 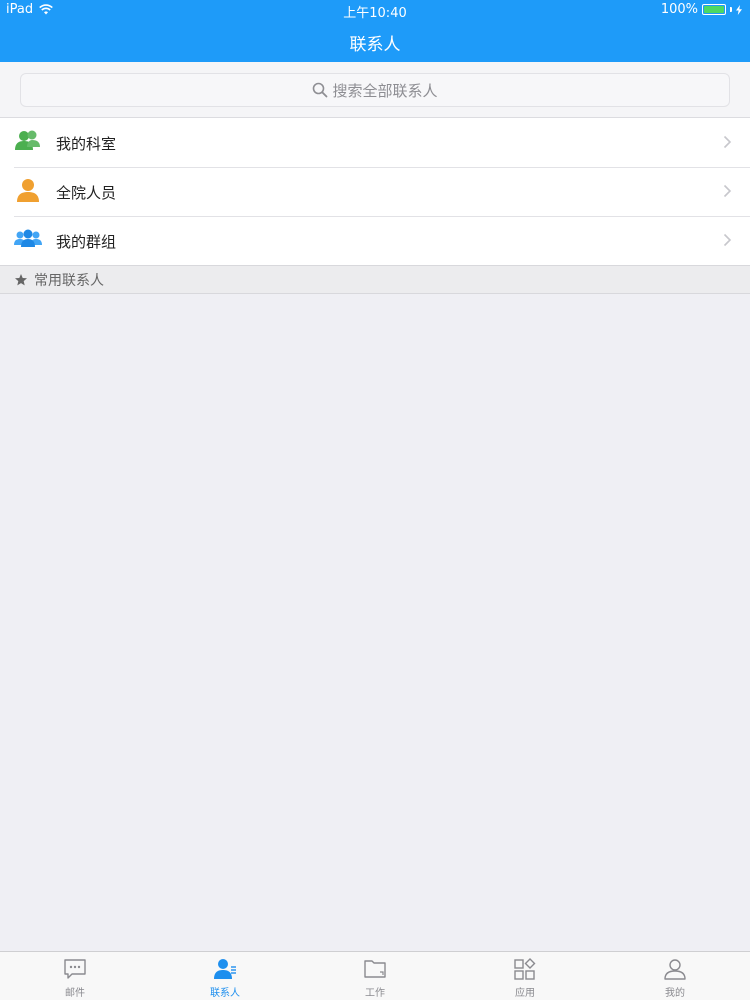 What do you see at coordinates (86, 242) in the screenshot?
I see `menu-item-label: 我的群组` at bounding box center [86, 242].